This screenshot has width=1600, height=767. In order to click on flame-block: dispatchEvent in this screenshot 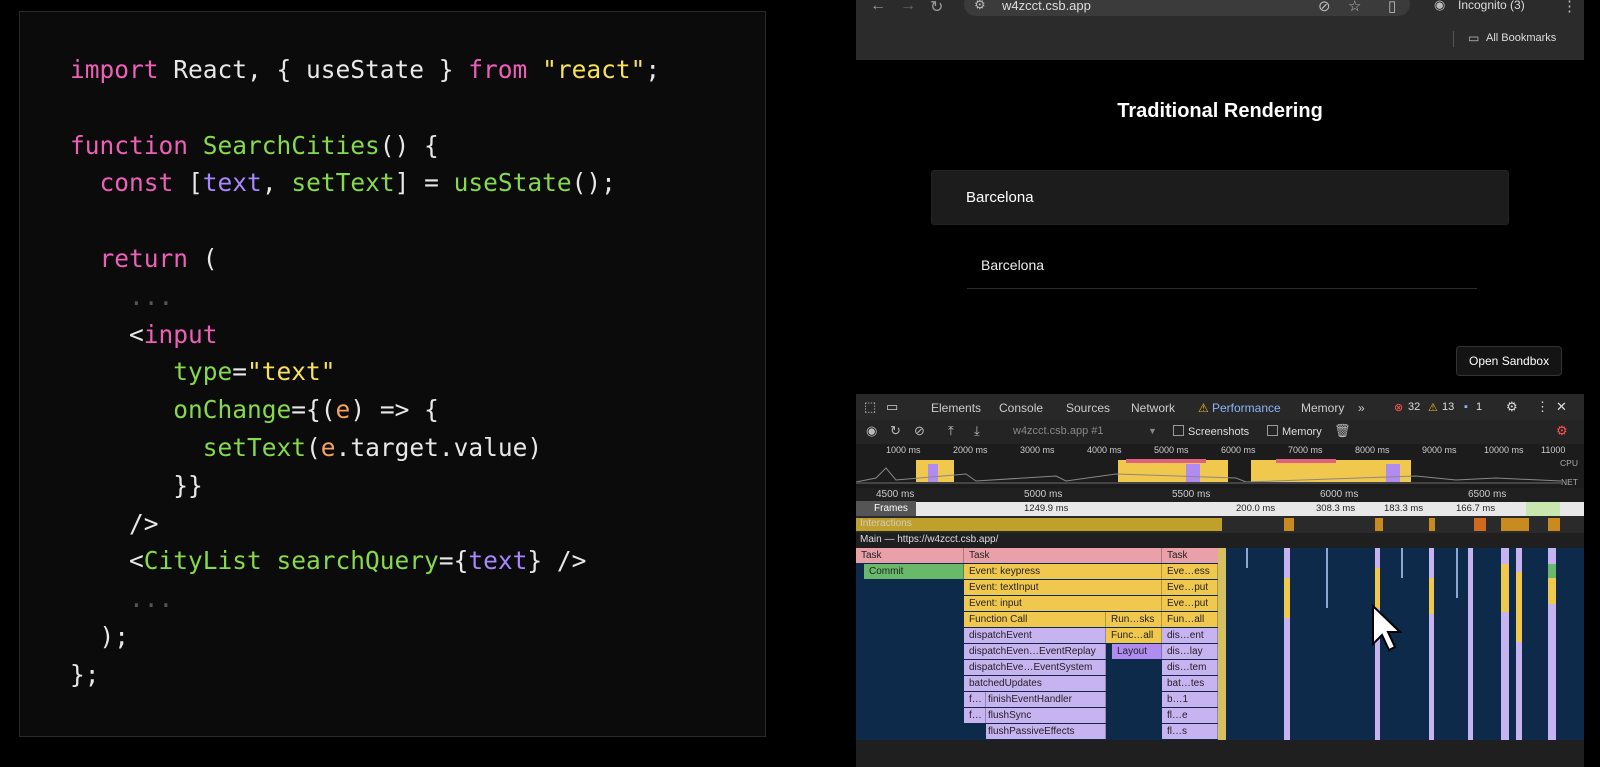, I will do `click(1035, 635)`.